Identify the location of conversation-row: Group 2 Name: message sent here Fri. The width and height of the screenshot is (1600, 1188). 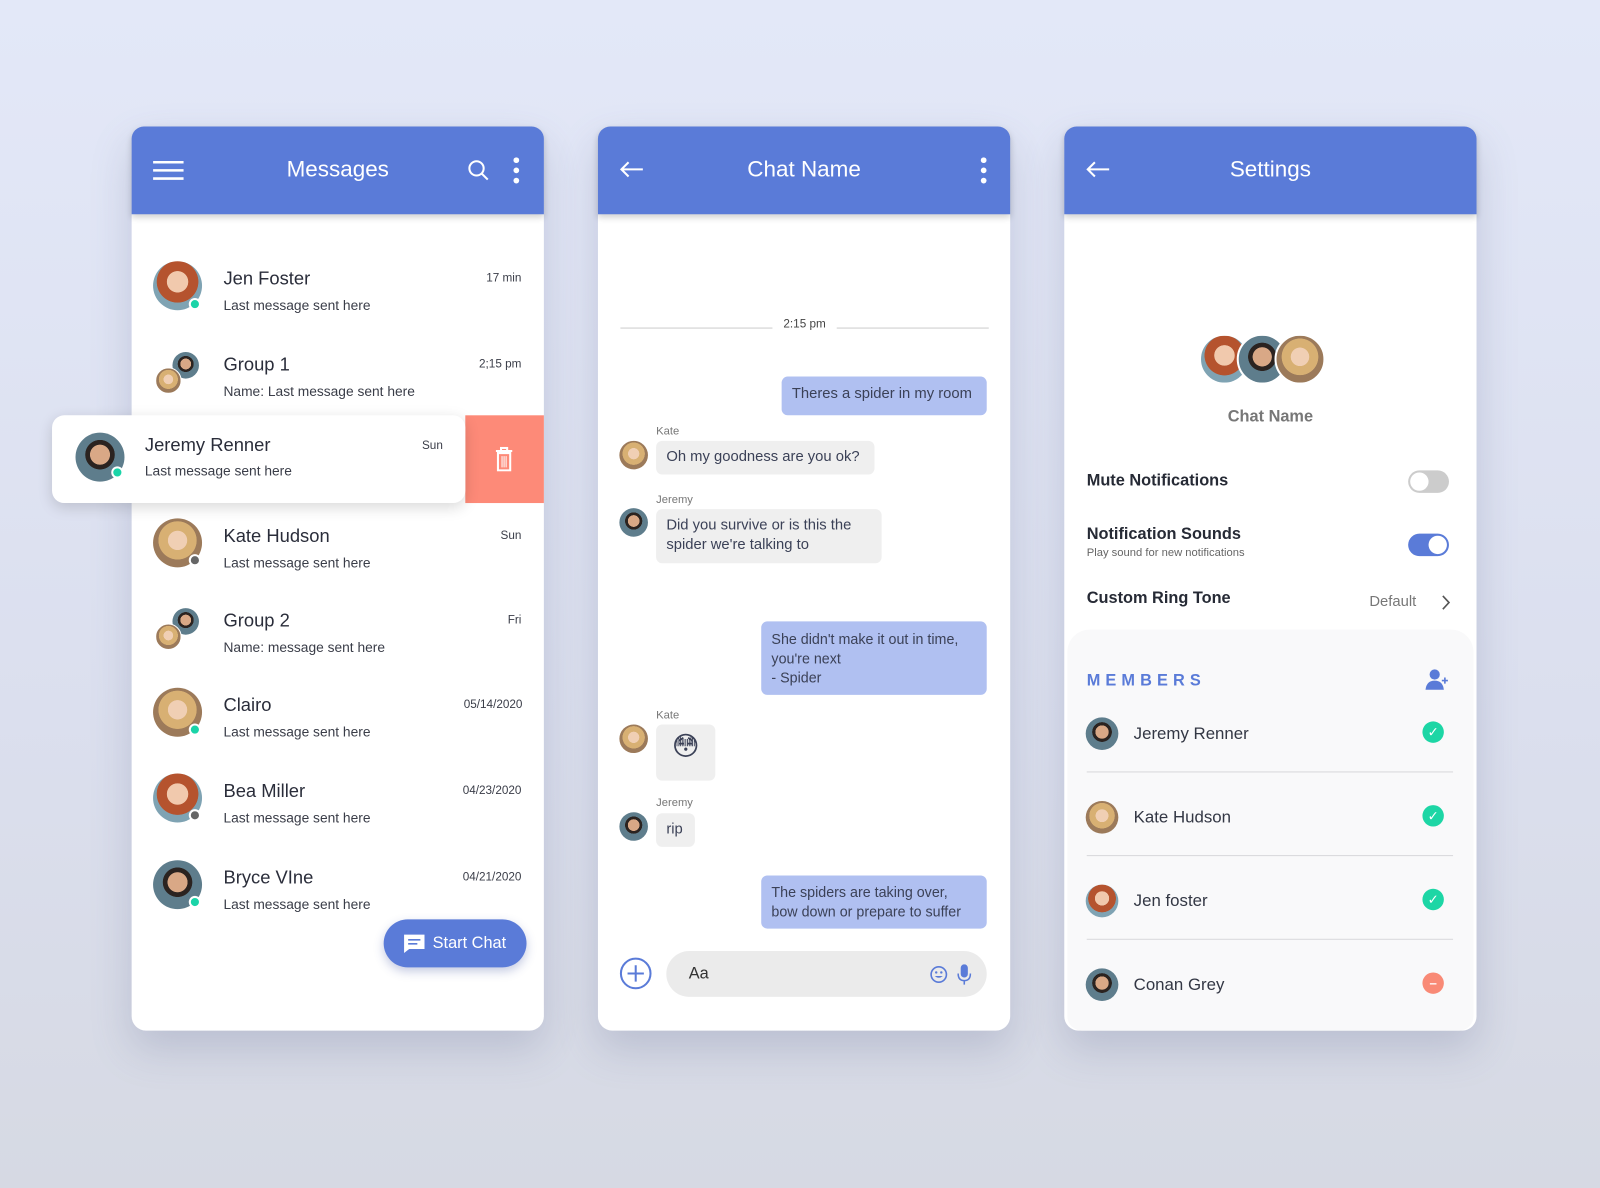
(338, 641).